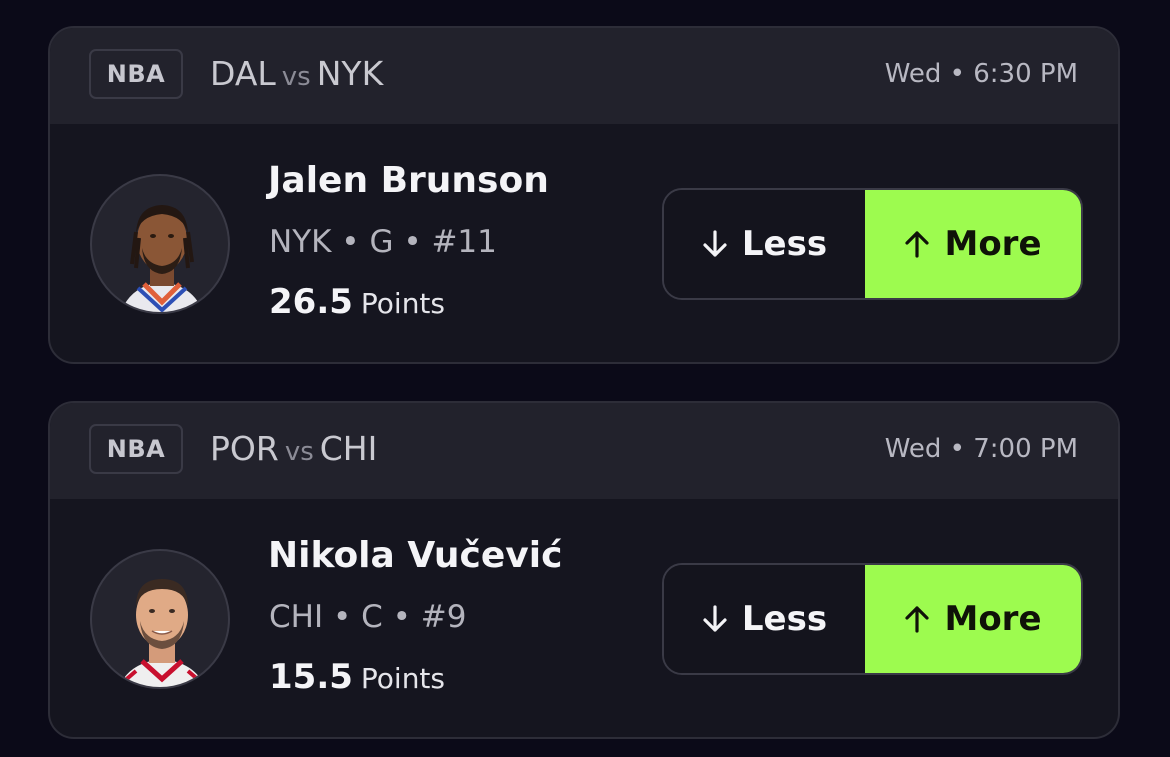 This screenshot has height=757, width=1170. I want to click on line-value: 26.5, so click(311, 302).